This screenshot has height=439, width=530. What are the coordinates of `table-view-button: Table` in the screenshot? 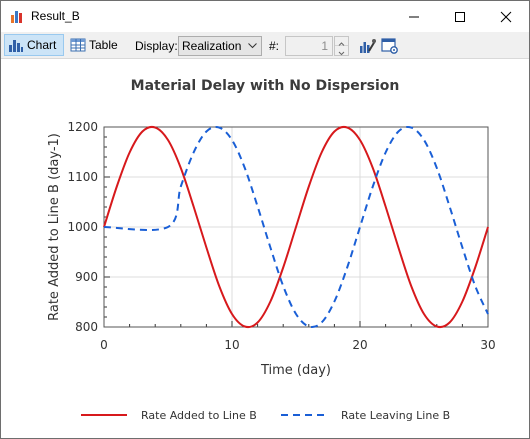 It's located at (95, 45).